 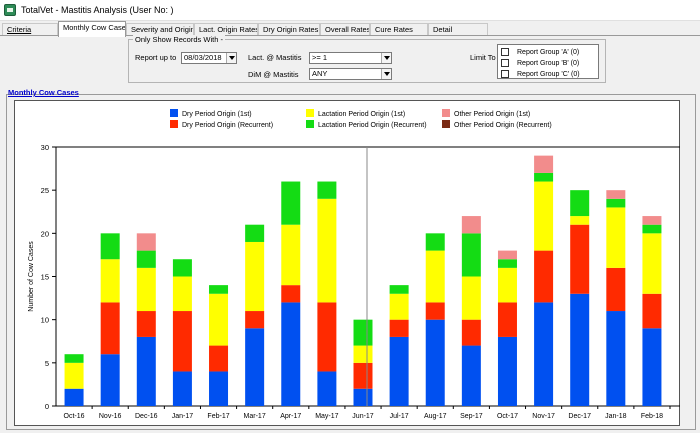 What do you see at coordinates (503, 125) in the screenshot?
I see `legend-label: Other Period Origin (Recurrent)` at bounding box center [503, 125].